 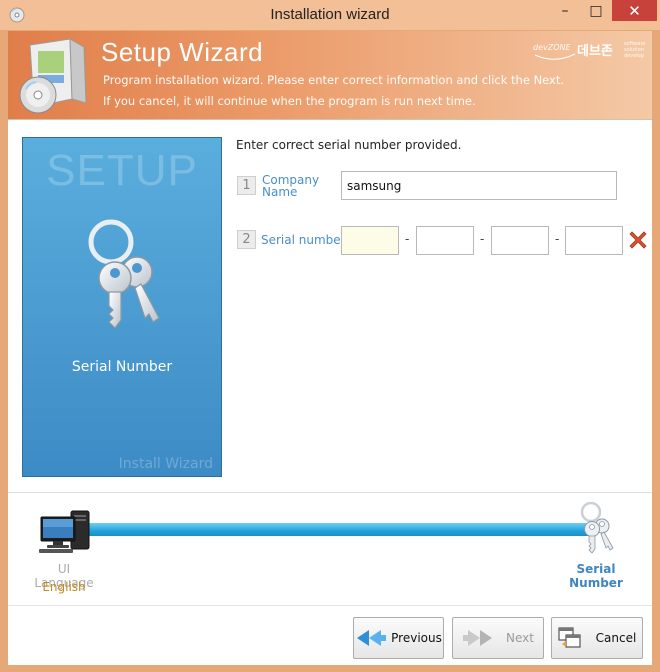 I want to click on close-icon: ✕, so click(x=634, y=10).